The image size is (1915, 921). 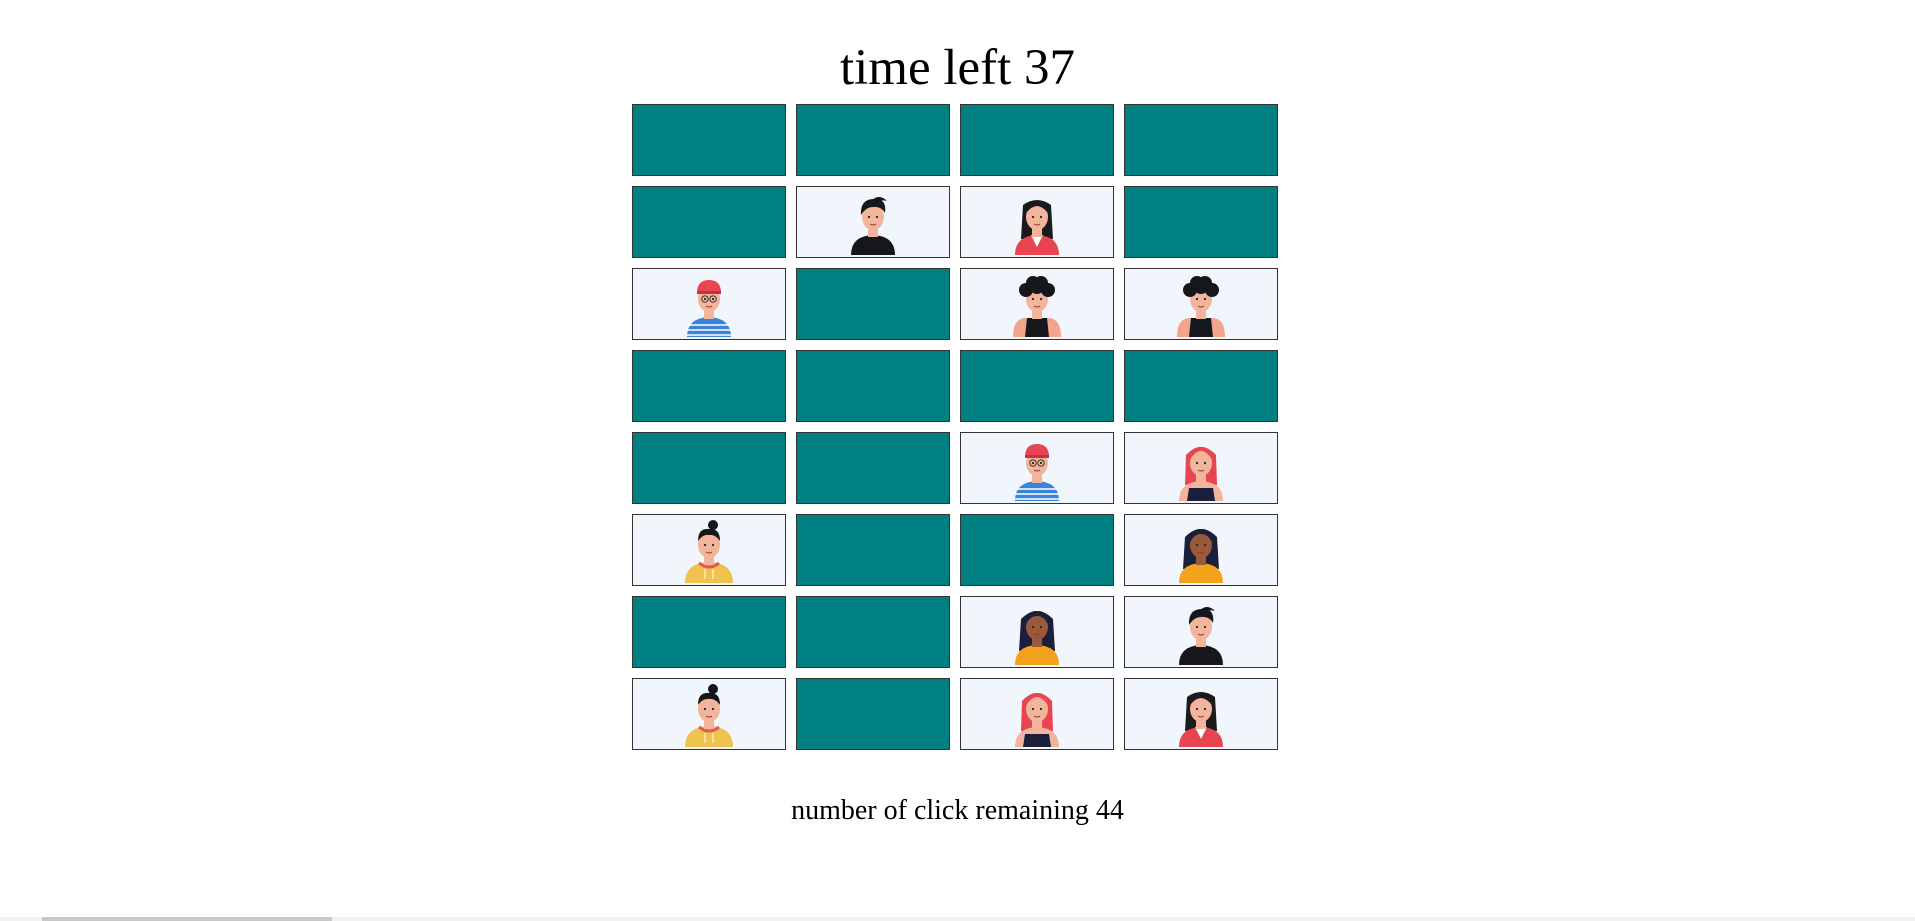 What do you see at coordinates (873, 550) in the screenshot?
I see `card-r6-c2` at bounding box center [873, 550].